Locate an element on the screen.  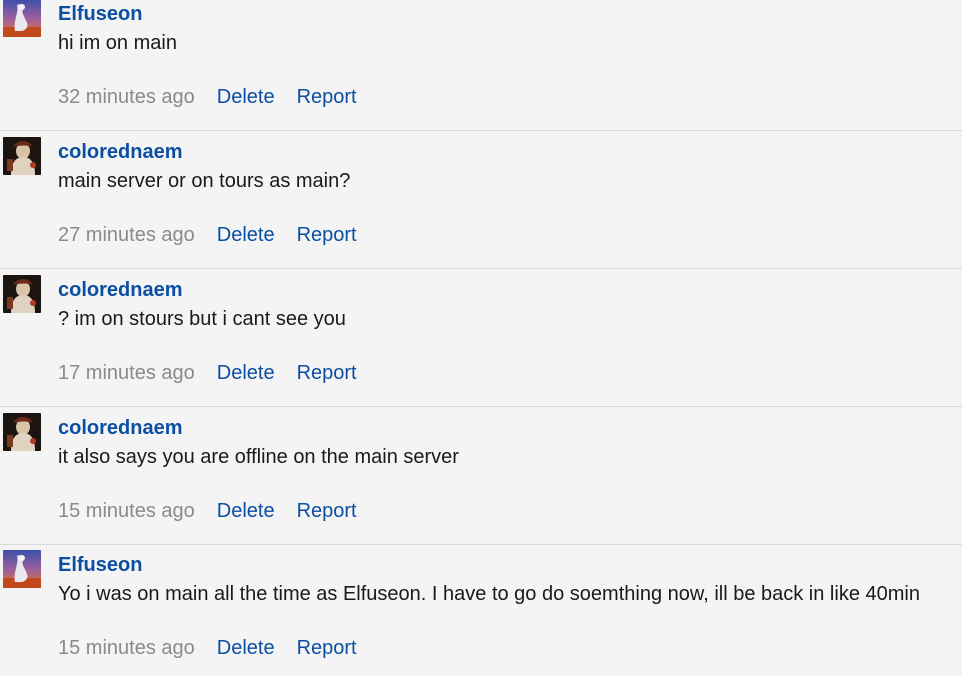
comment-meta: 17 minutes ago Delete Report is located at coordinates (207, 373).